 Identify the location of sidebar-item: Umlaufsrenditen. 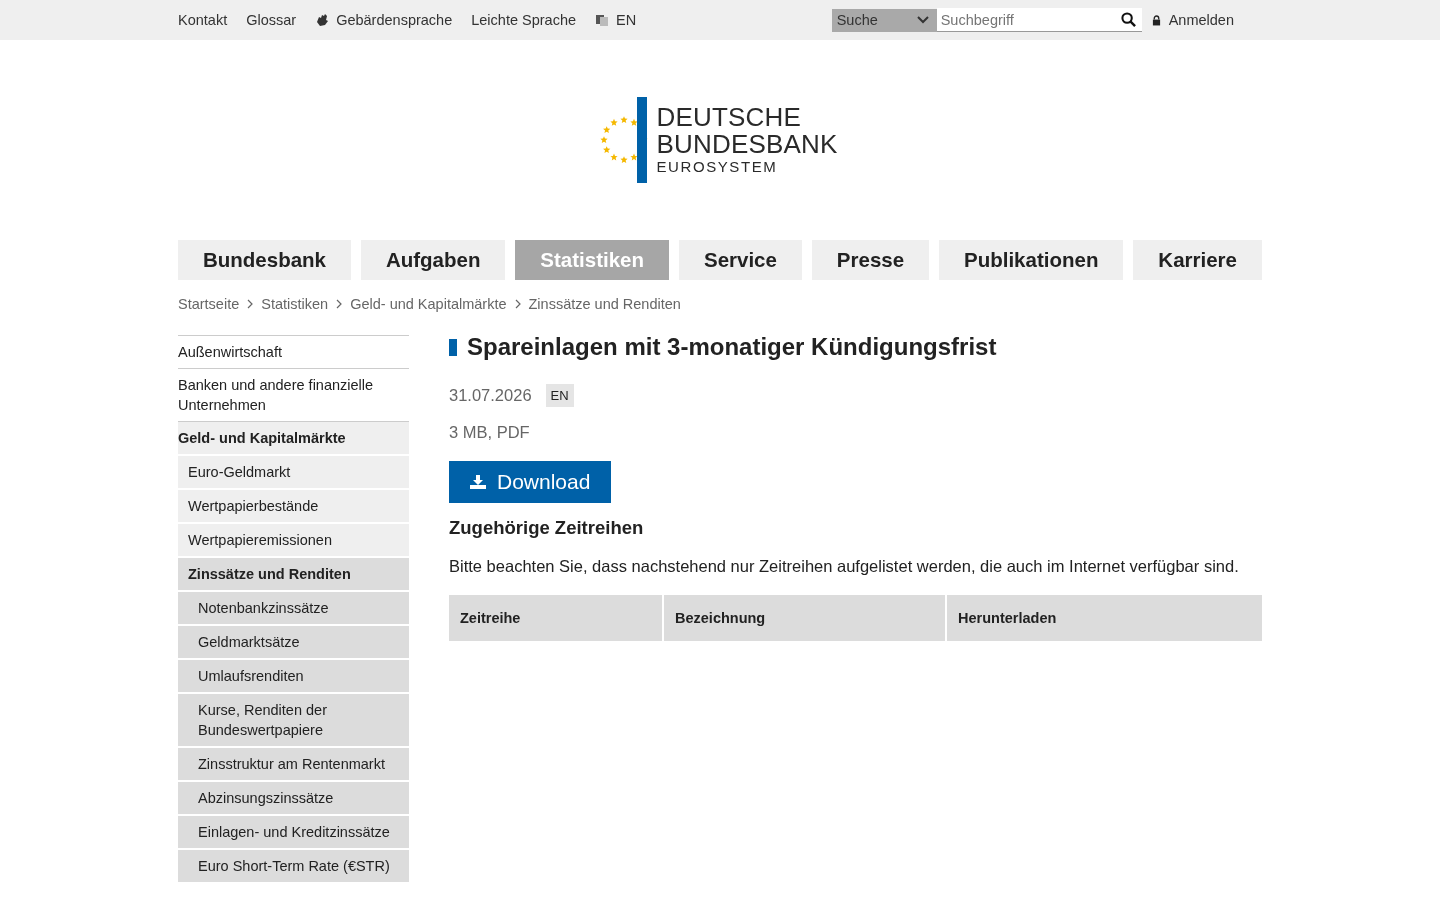
(293, 677).